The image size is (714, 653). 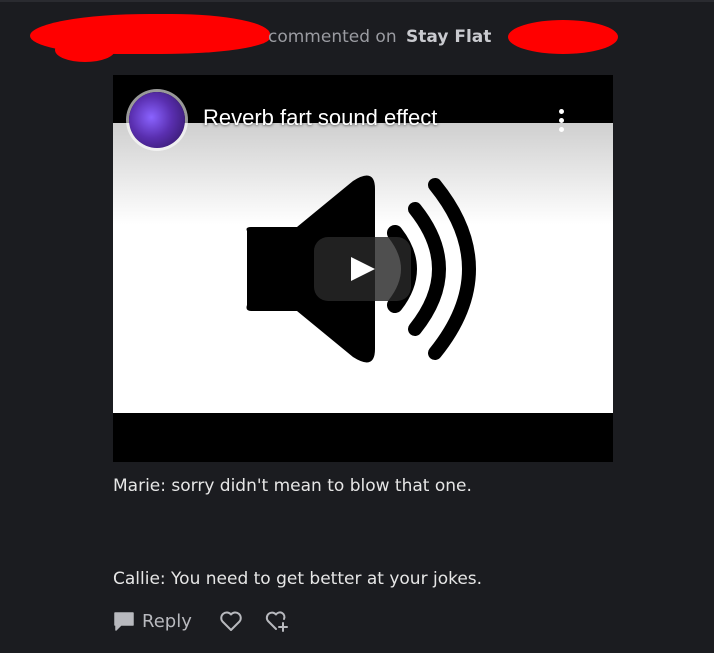 What do you see at coordinates (561, 123) in the screenshot?
I see `kebab-menu-icon` at bounding box center [561, 123].